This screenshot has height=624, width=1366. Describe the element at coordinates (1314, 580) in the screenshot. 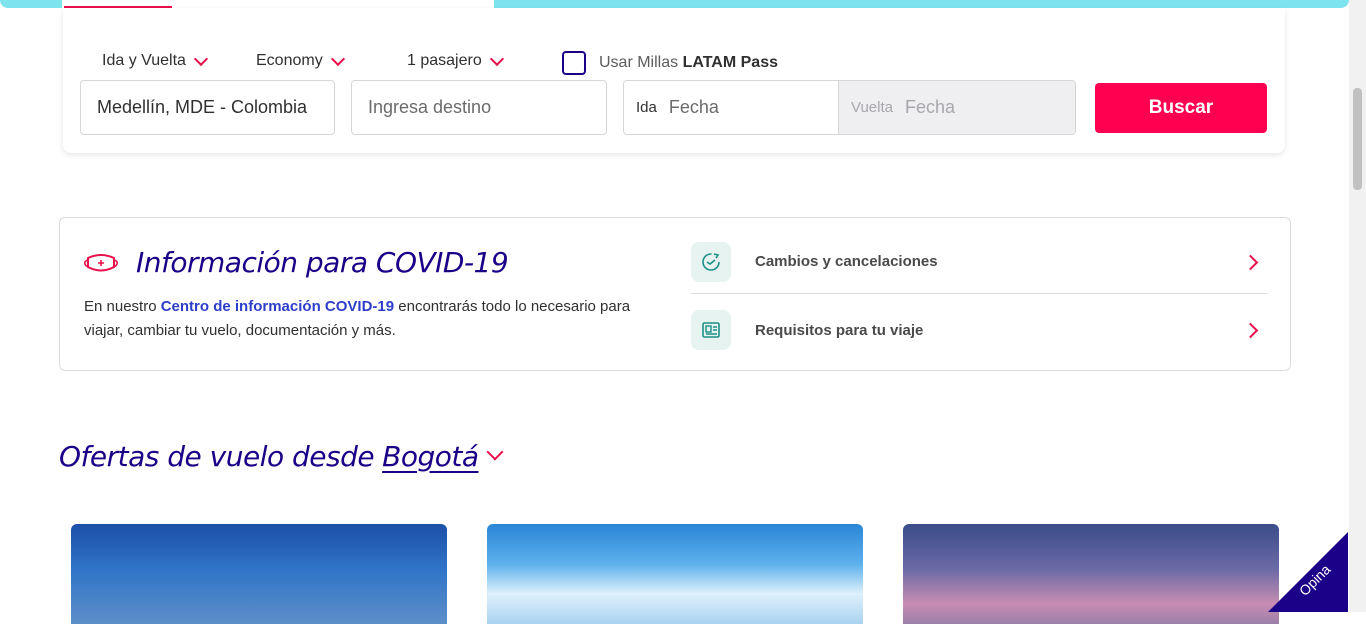

I see `feedback-tab-label: Opina` at that location.